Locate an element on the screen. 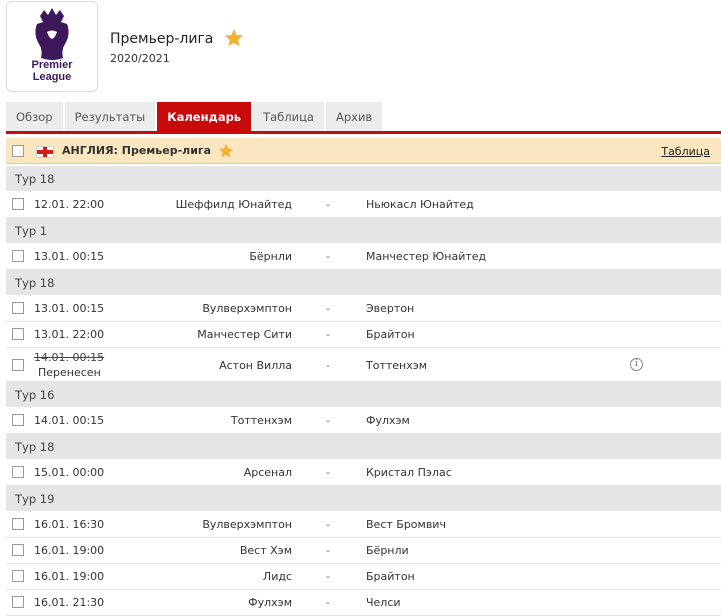 This screenshot has height=616, width=721. league-star-icon is located at coordinates (226, 150).